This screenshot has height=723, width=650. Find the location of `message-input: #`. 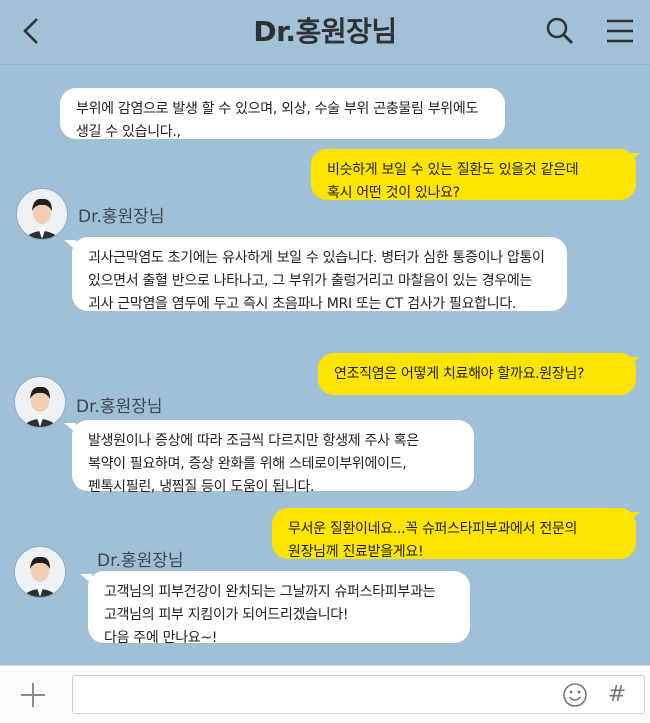

message-input: # is located at coordinates (358, 694).